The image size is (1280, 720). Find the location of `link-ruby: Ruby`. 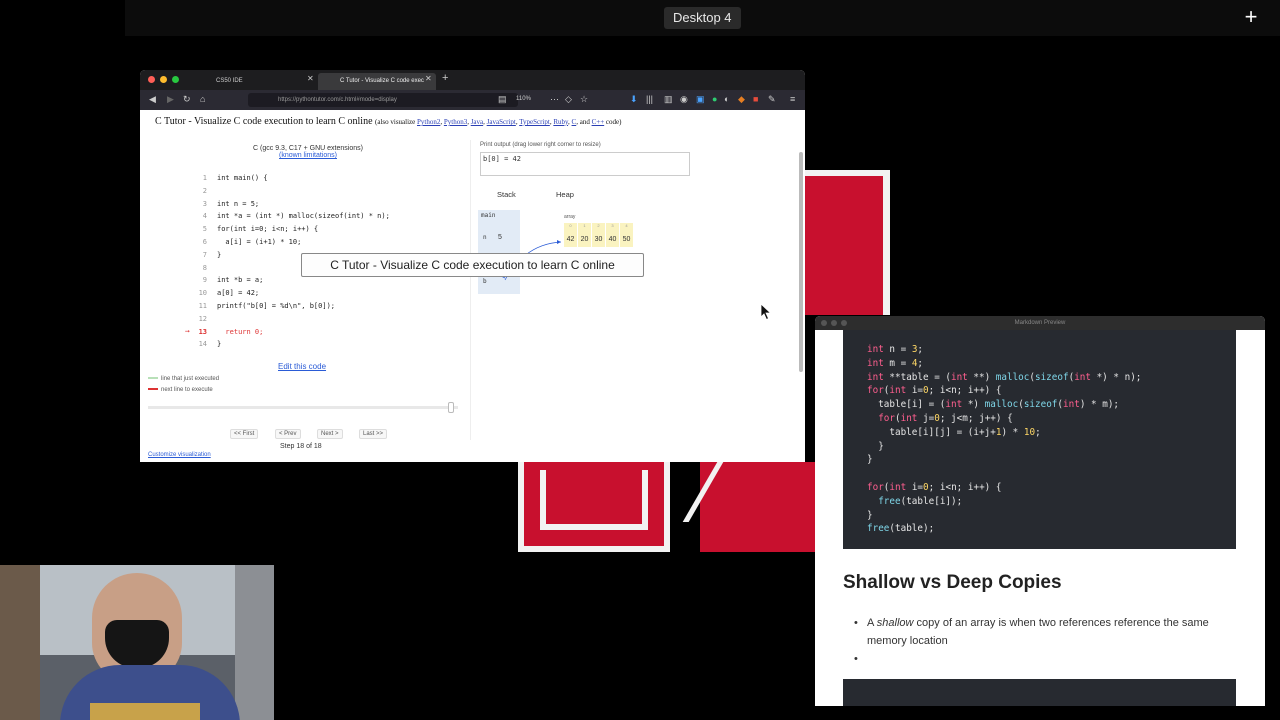

link-ruby: Ruby is located at coordinates (560, 122).